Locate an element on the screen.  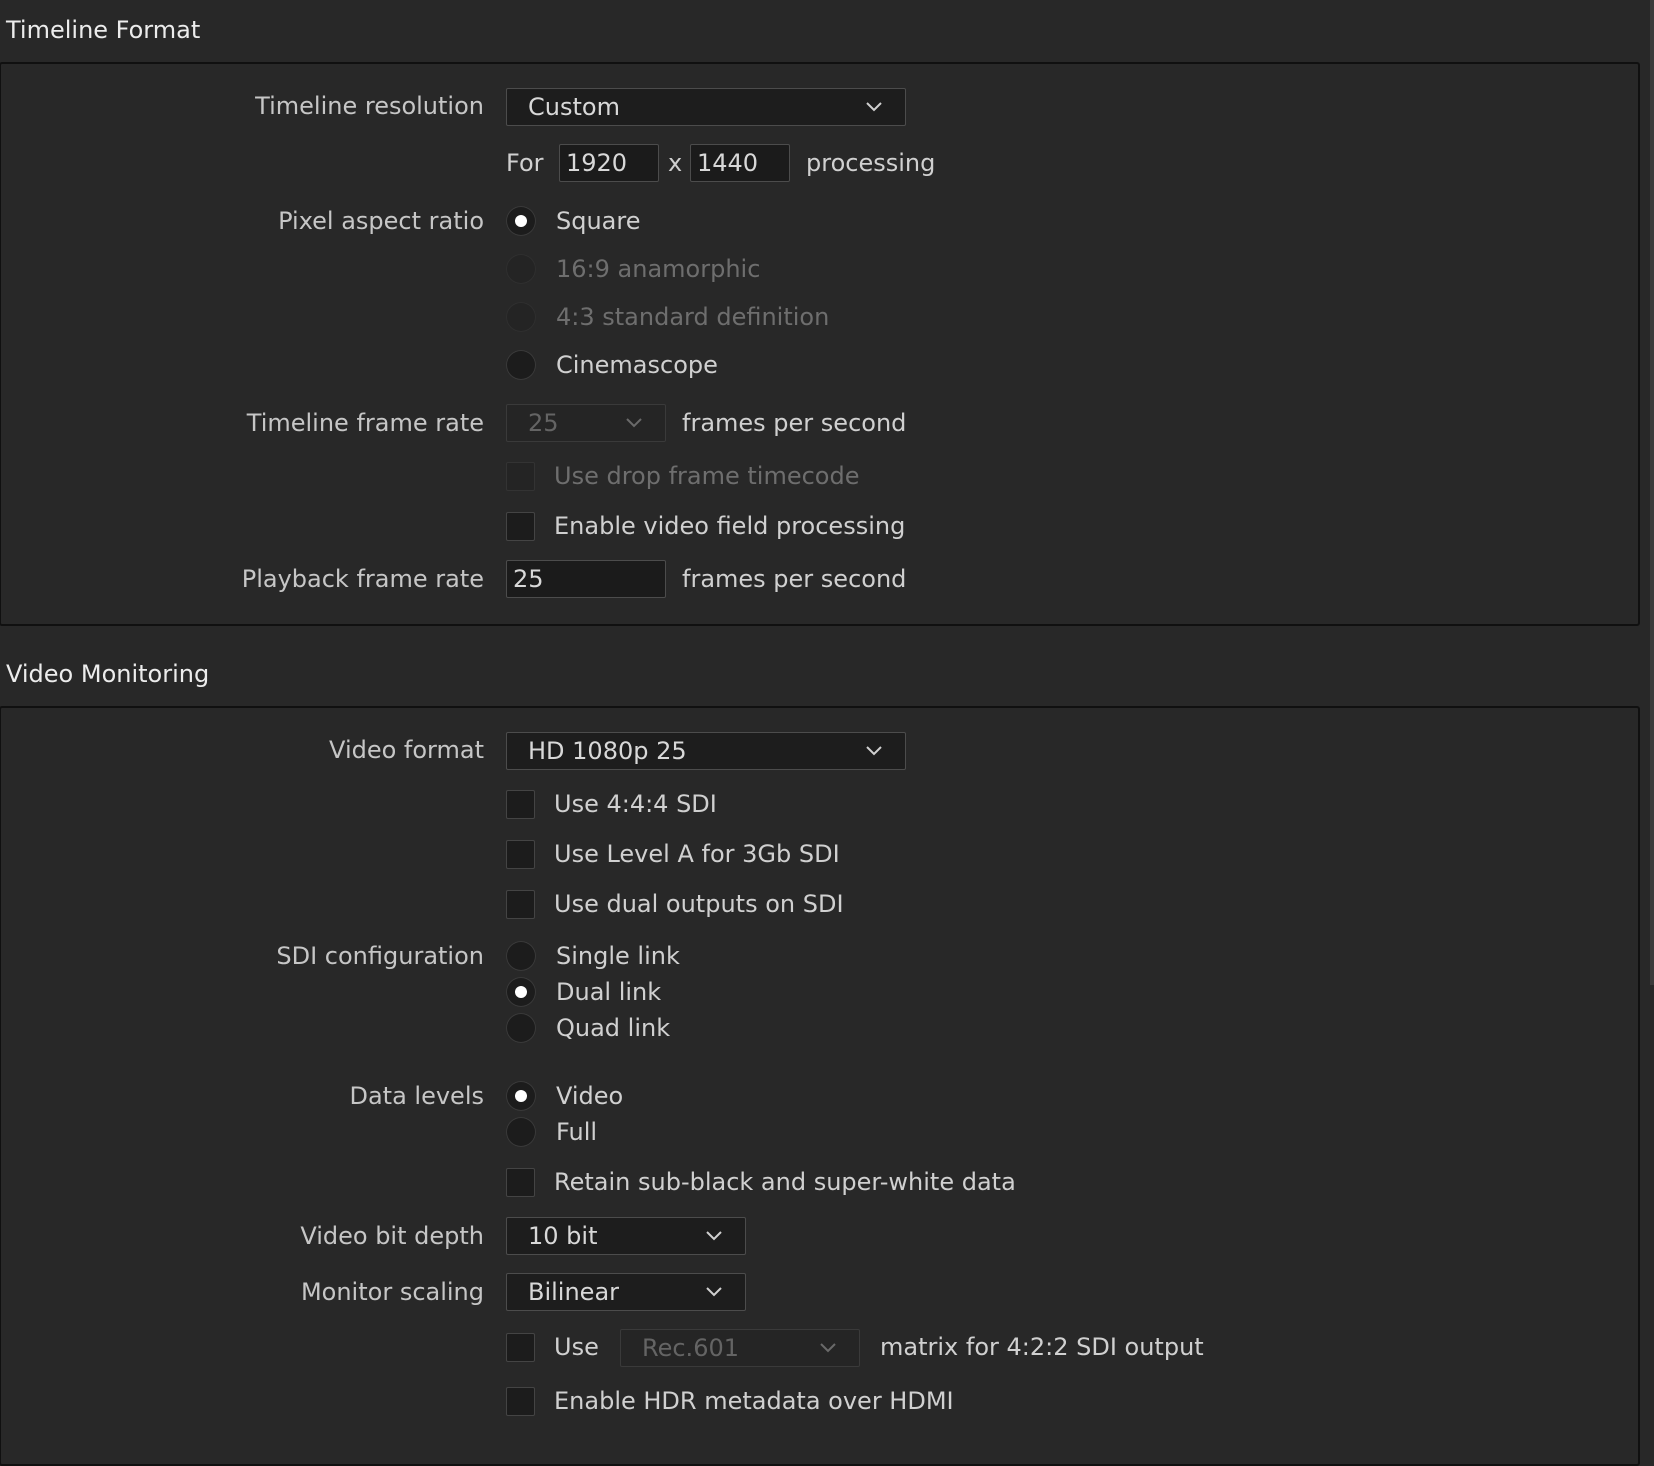
timeline-frame-rate-value: 25 is located at coordinates (543, 423).